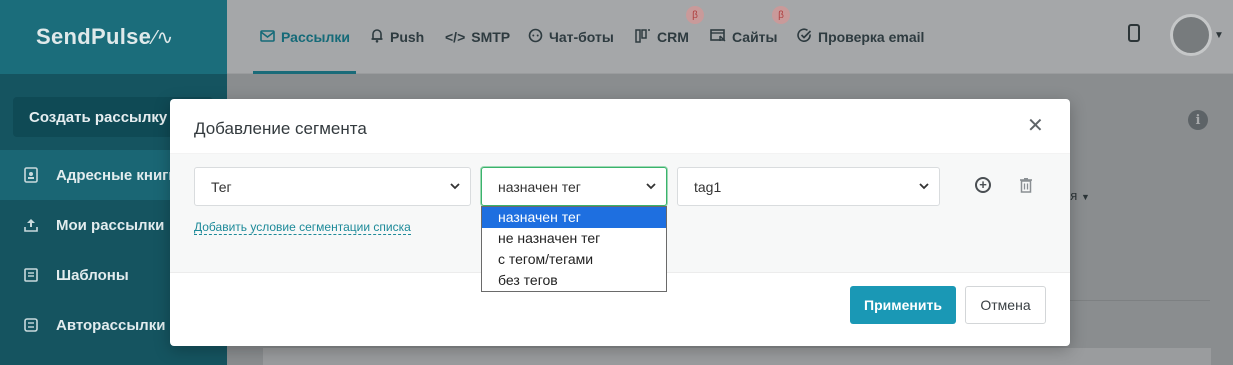 The height and width of the screenshot is (365, 1233). I want to click on logo-text: SendPulse, so click(94, 36).